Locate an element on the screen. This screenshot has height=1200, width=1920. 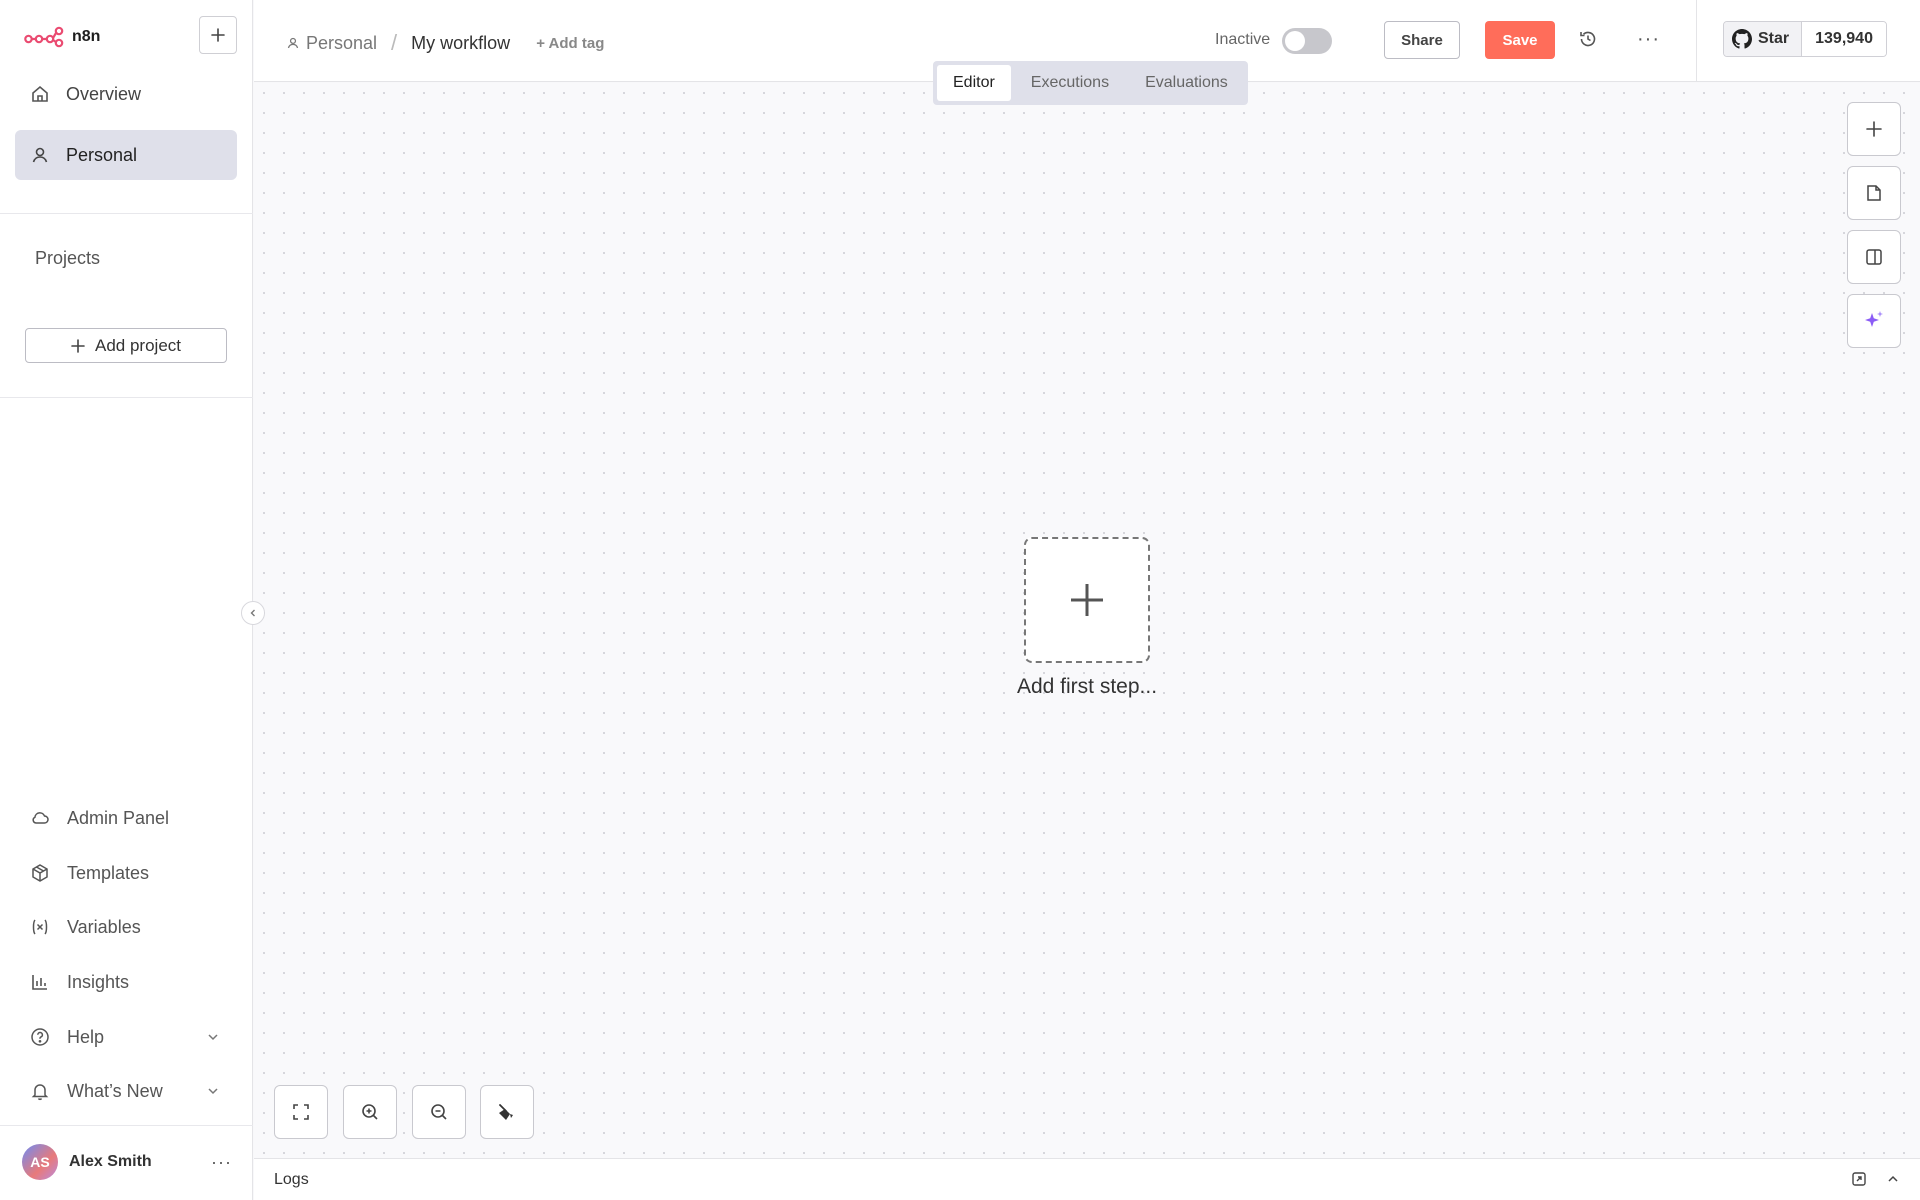
fit-view-icon is located at coordinates (301, 1112).